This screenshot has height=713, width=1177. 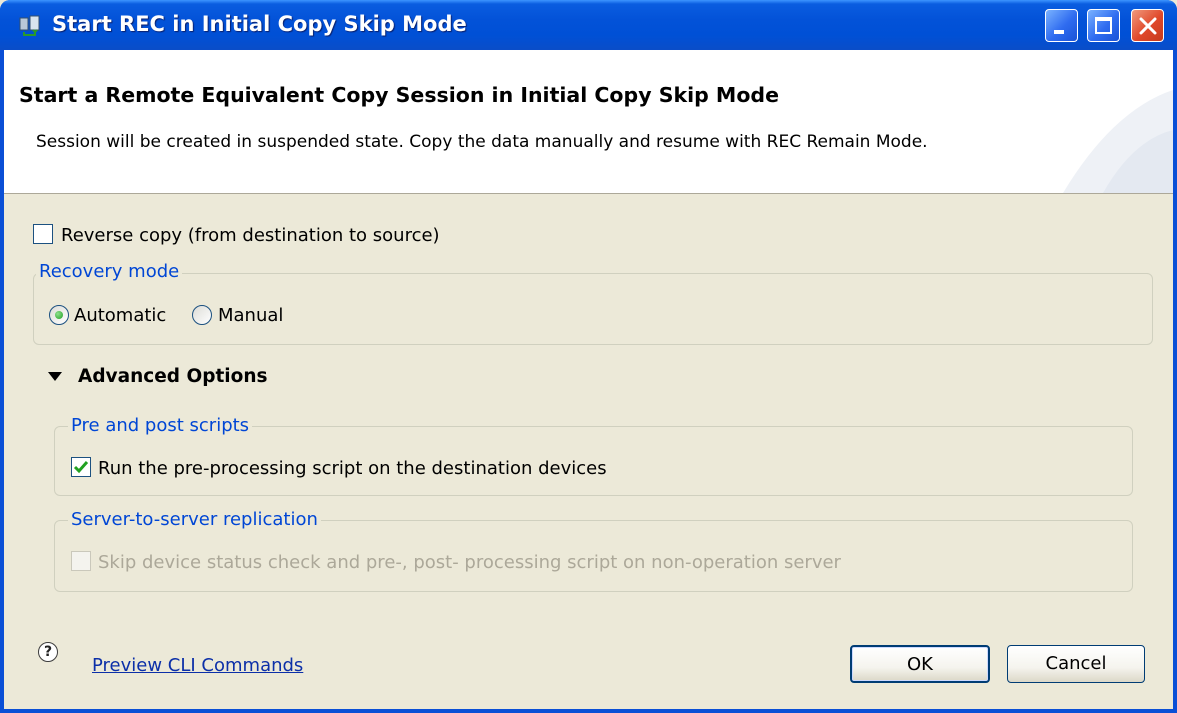 What do you see at coordinates (194, 519) in the screenshot?
I see `server-replication-legend: Server-to-server replication` at bounding box center [194, 519].